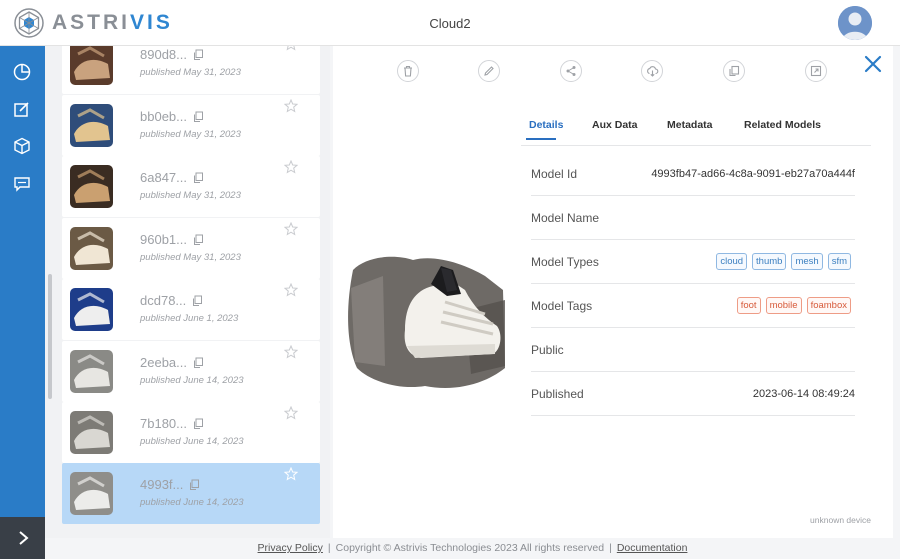 The image size is (900, 559). What do you see at coordinates (557, 394) in the screenshot?
I see `field-label: Published` at bounding box center [557, 394].